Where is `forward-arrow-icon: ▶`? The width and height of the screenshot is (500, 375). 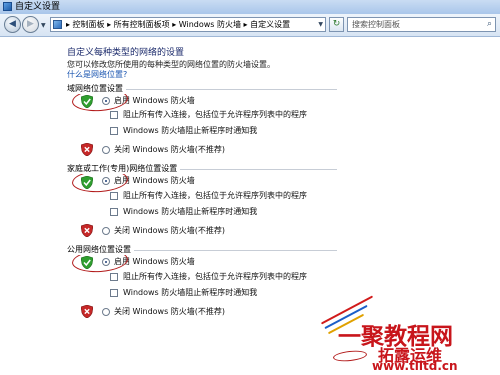 forward-arrow-icon: ▶ is located at coordinates (30, 24).